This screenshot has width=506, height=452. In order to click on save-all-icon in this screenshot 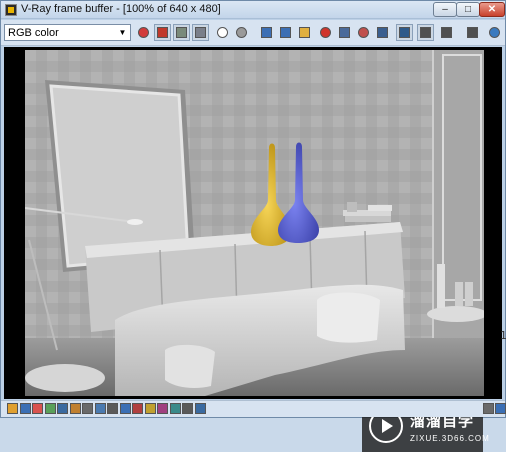, I will do `click(285, 32)`.